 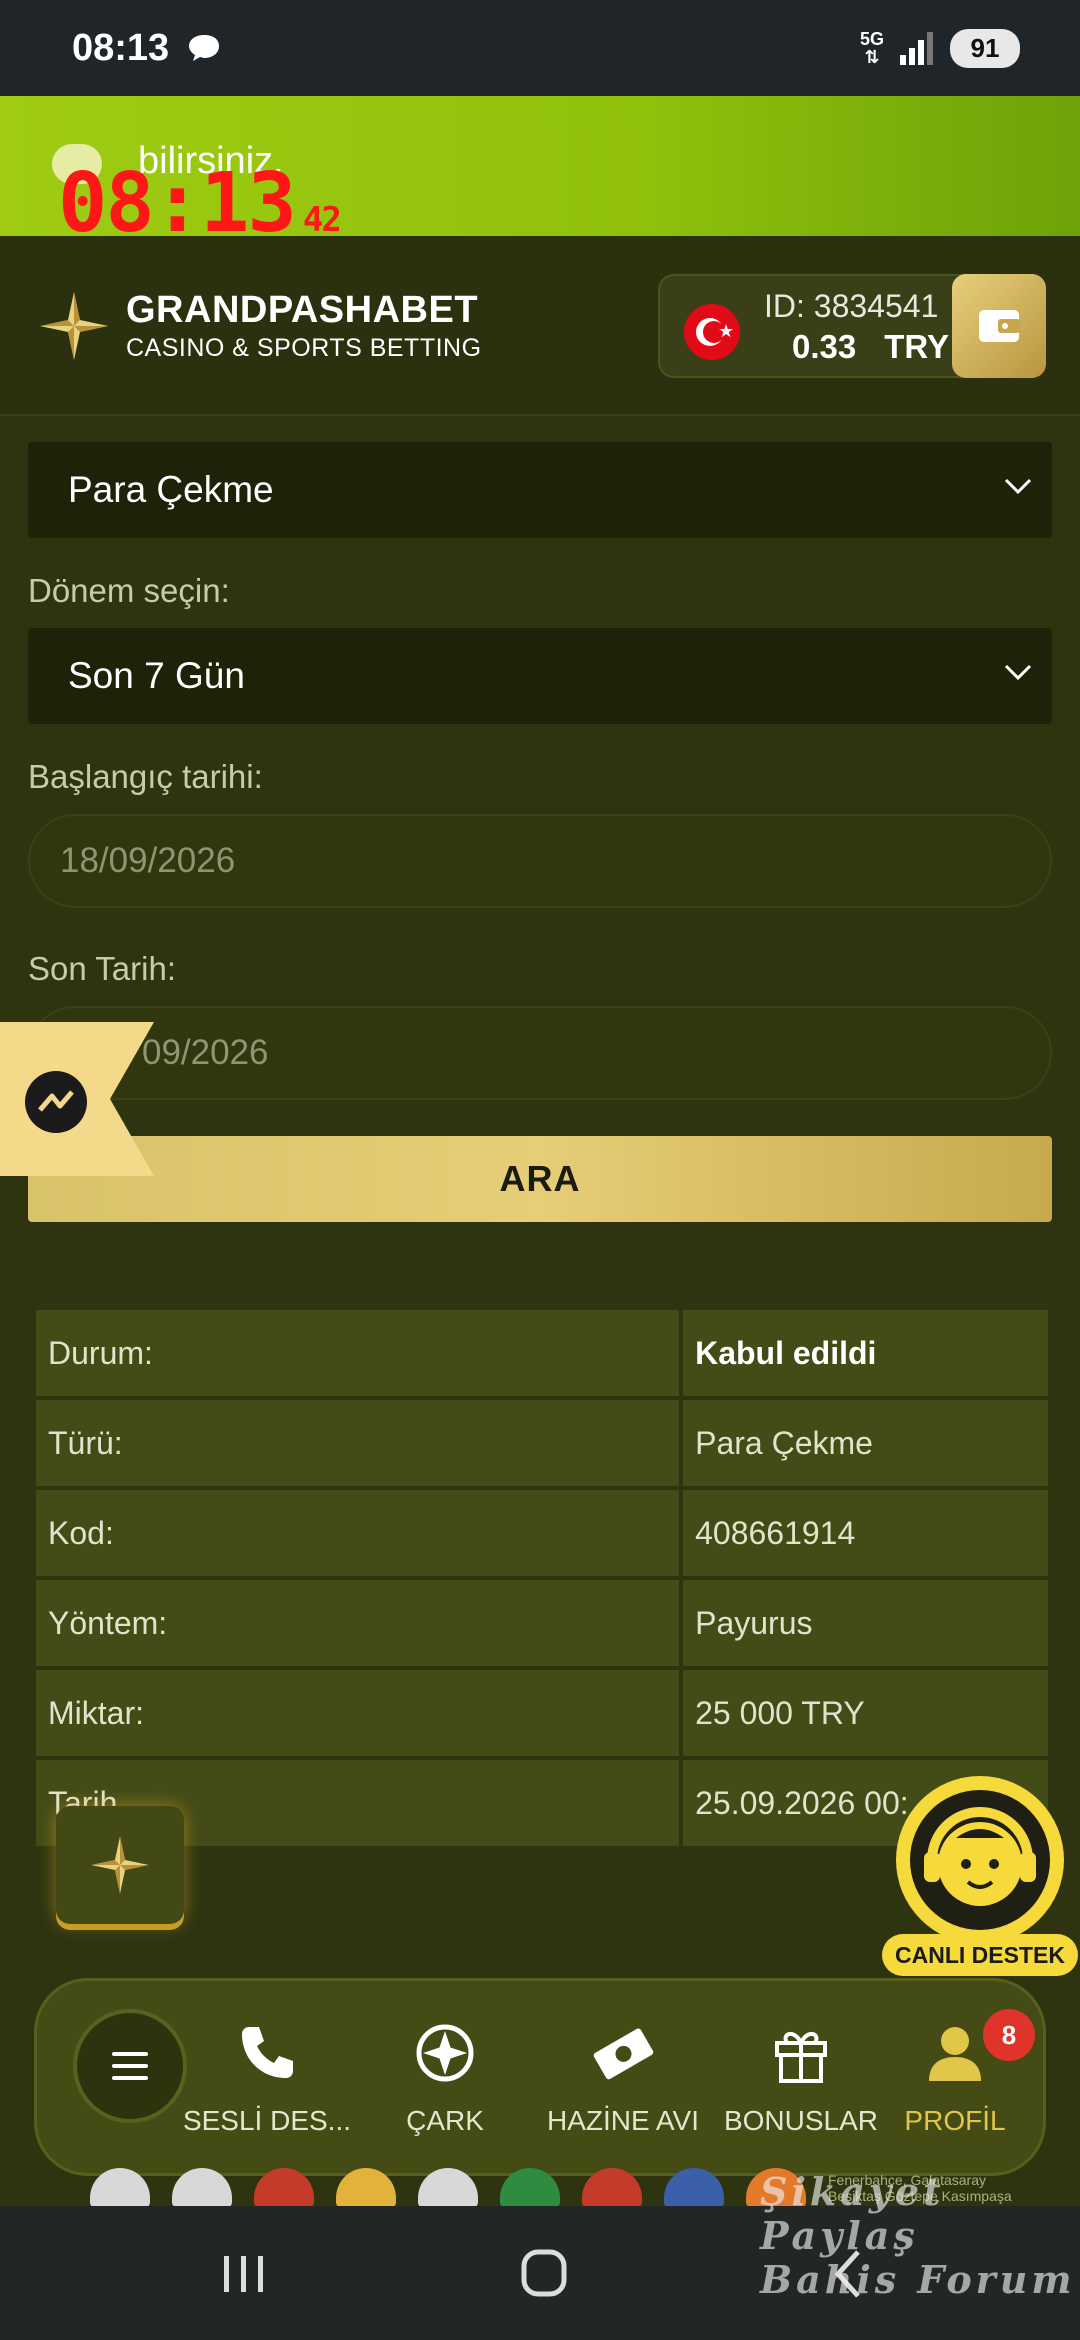 I want to click on notification-badge: 8, so click(x=1009, y=2035).